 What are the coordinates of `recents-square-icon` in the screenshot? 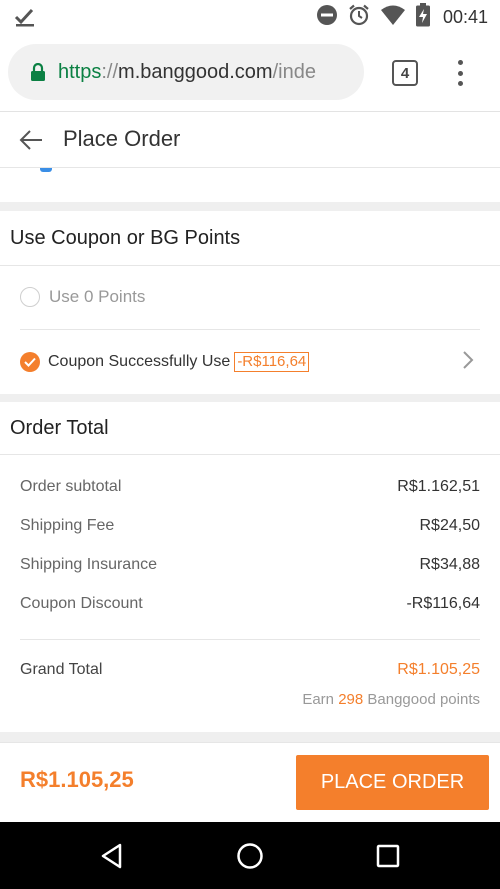 It's located at (388, 856).